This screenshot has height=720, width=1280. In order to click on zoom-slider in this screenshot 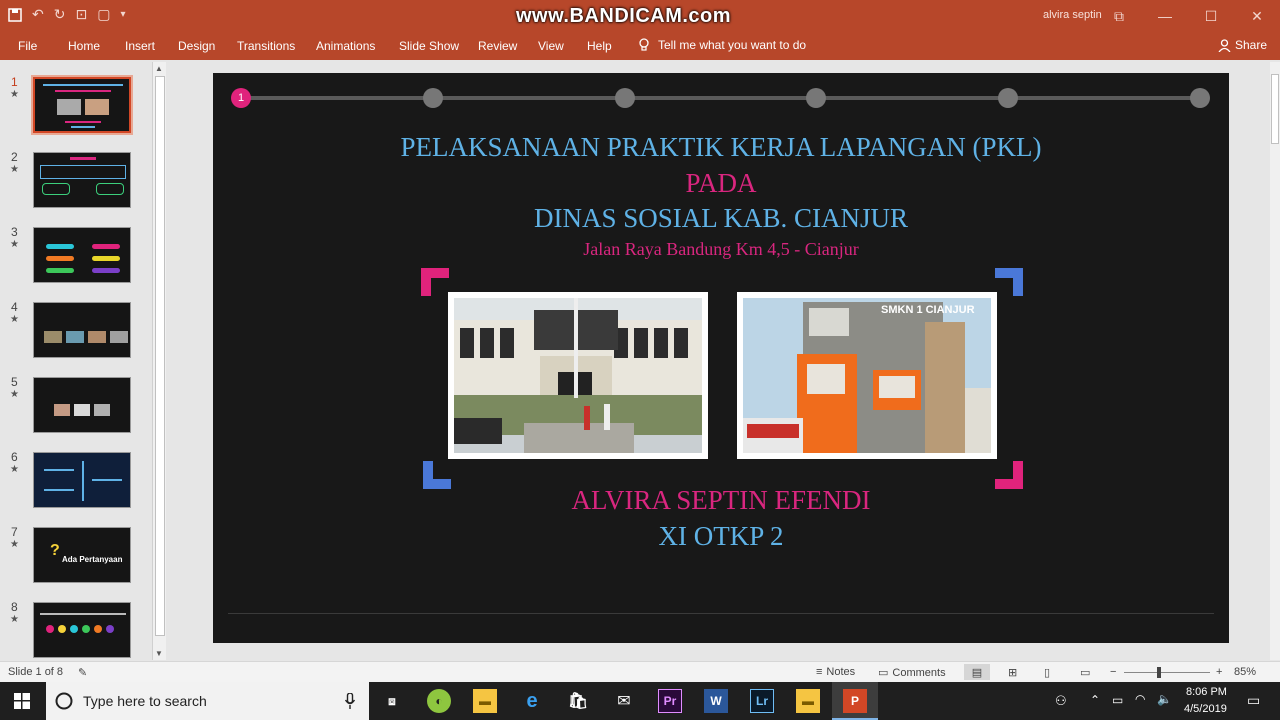, I will do `click(1167, 672)`.